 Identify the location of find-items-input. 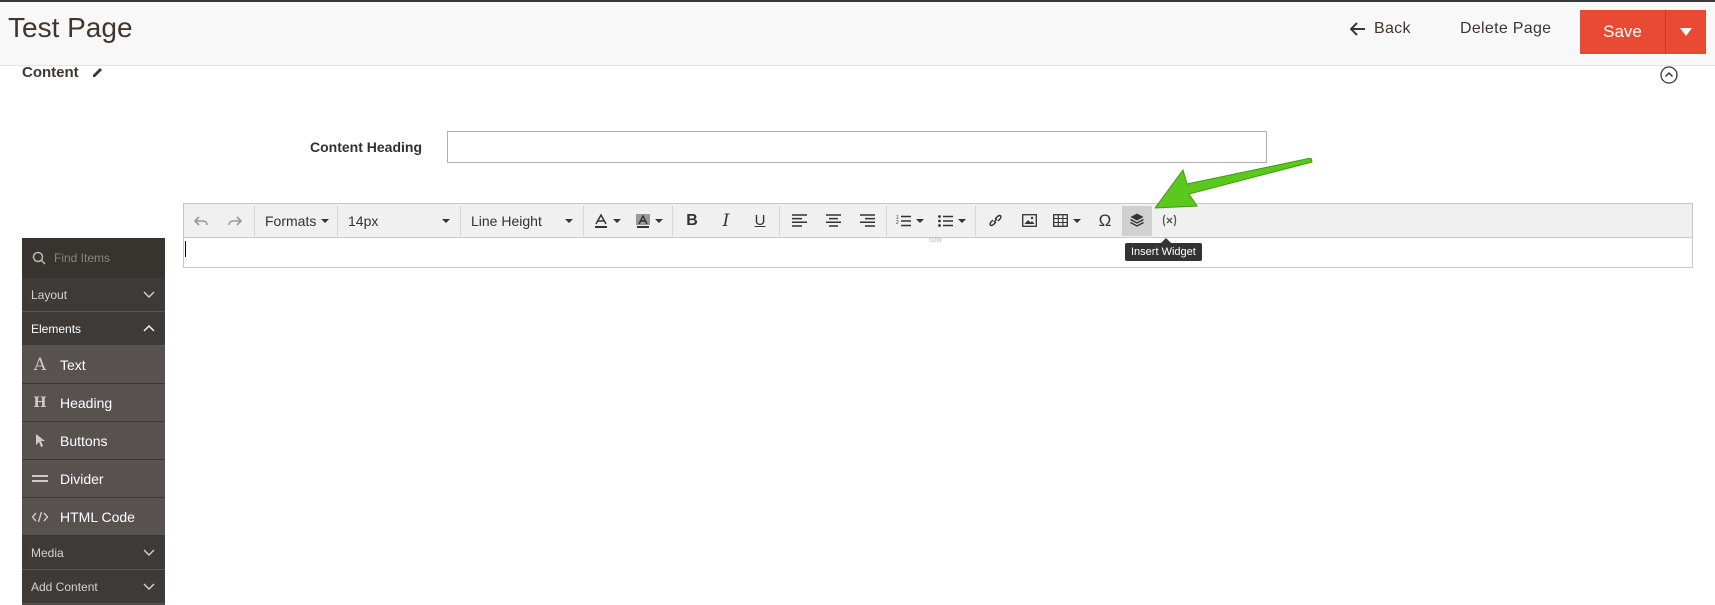
(101, 258).